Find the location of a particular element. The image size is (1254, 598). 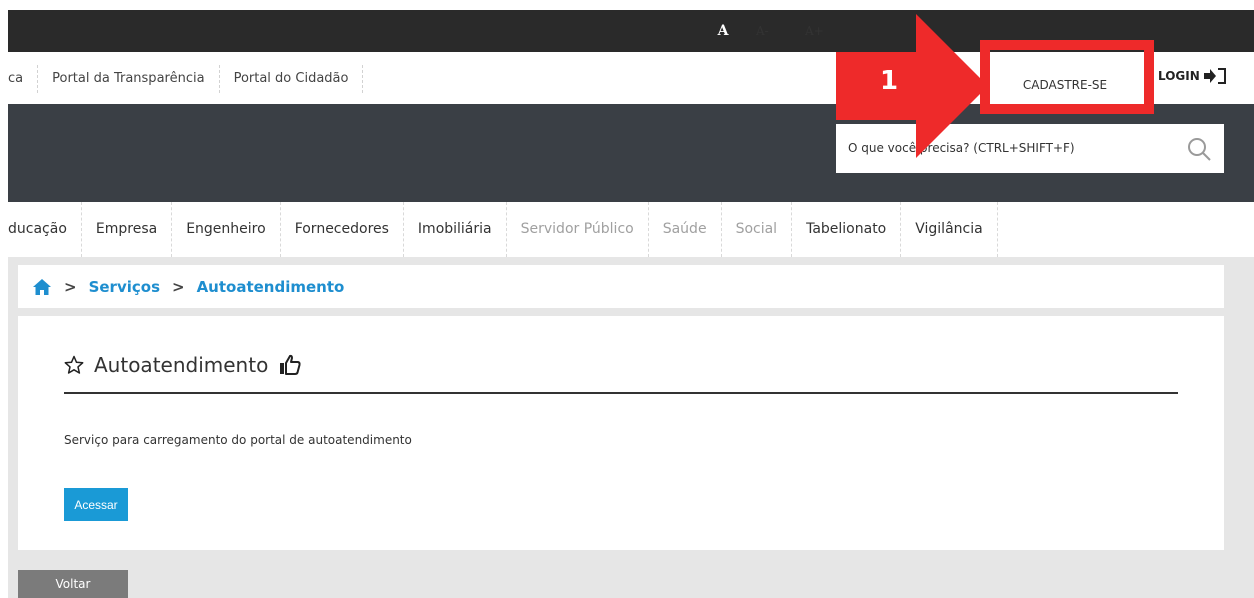

breadcrumb: > Serviços > Autoatendimento is located at coordinates (621, 286).